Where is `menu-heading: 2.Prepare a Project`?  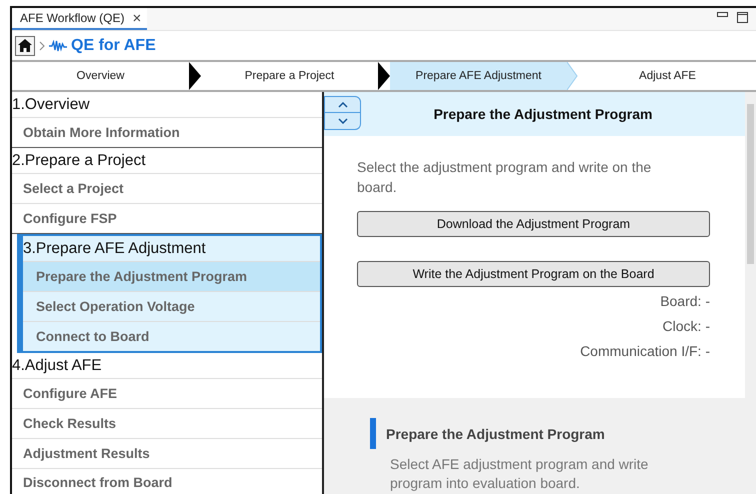
menu-heading: 2.Prepare a Project is located at coordinates (167, 161).